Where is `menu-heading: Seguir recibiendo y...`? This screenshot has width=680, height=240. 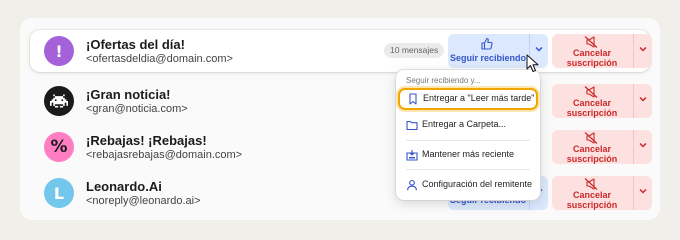
menu-heading: Seguir recibiendo y... is located at coordinates (443, 80).